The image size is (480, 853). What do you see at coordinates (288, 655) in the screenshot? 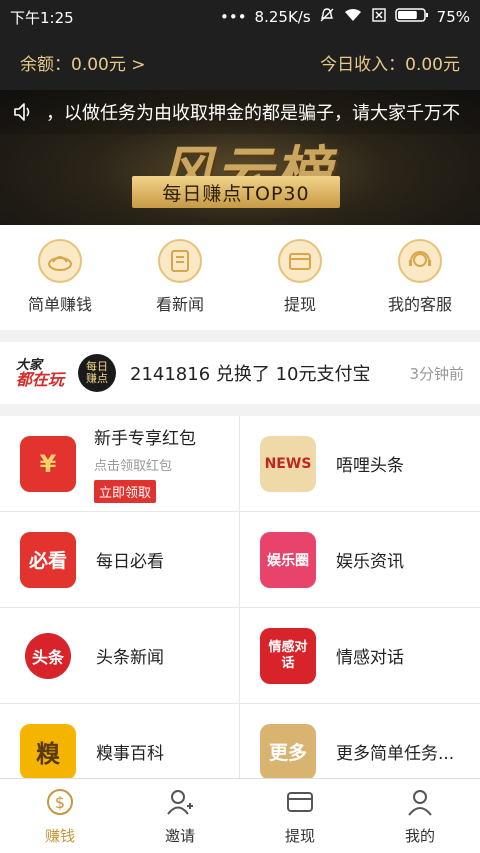
I see `emotion-icon: 情感对话` at bounding box center [288, 655].